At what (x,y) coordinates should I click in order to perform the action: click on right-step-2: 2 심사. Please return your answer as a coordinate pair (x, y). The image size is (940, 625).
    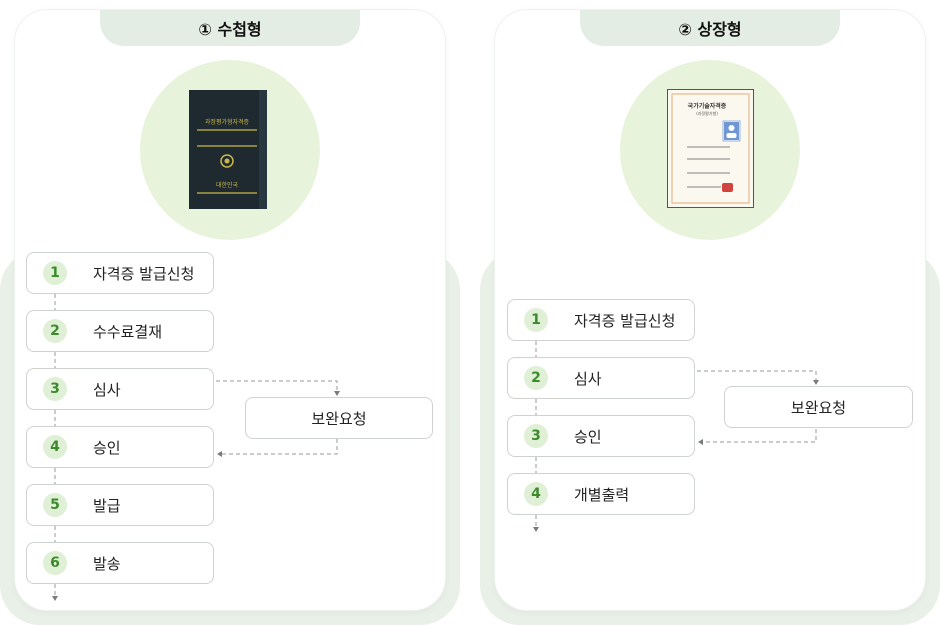
    Looking at the image, I should click on (601, 378).